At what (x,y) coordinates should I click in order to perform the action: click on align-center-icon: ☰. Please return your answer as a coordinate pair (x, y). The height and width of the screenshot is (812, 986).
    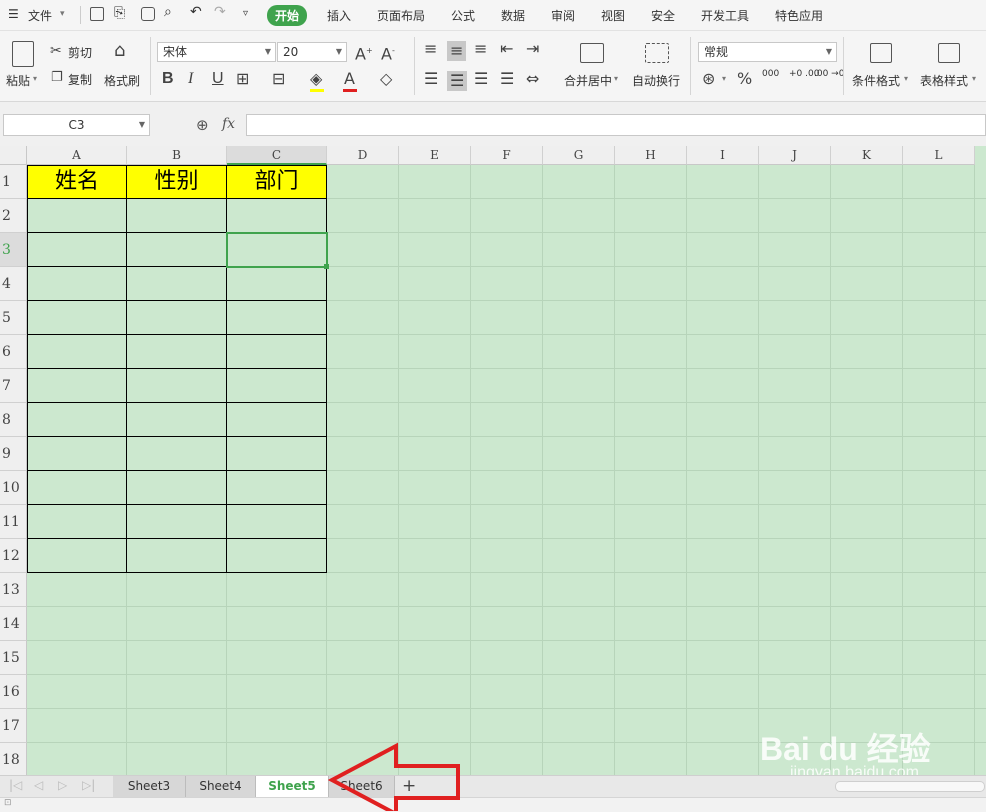
    Looking at the image, I should click on (457, 81).